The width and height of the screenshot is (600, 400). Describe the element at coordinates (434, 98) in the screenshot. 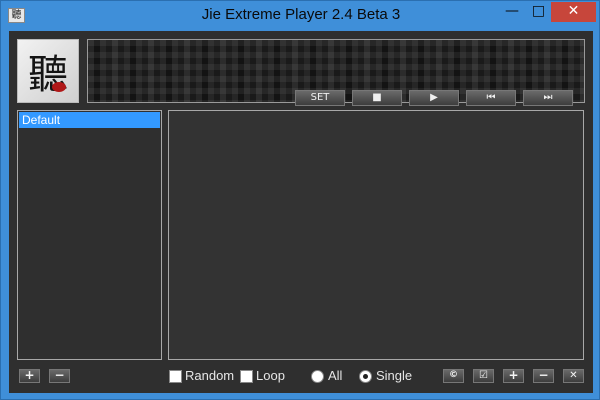

I see `play-button: ▶` at that location.